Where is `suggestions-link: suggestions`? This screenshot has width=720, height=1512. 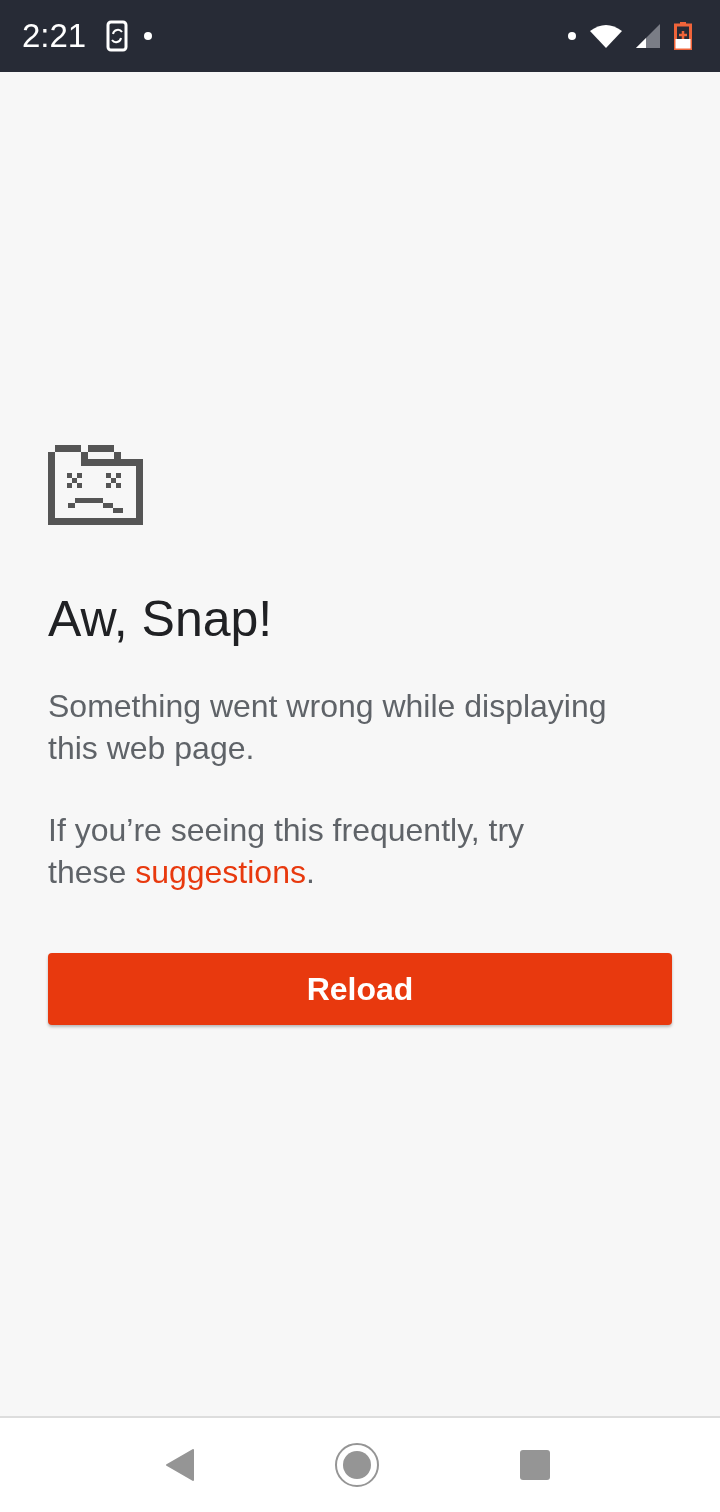 suggestions-link: suggestions is located at coordinates (220, 872).